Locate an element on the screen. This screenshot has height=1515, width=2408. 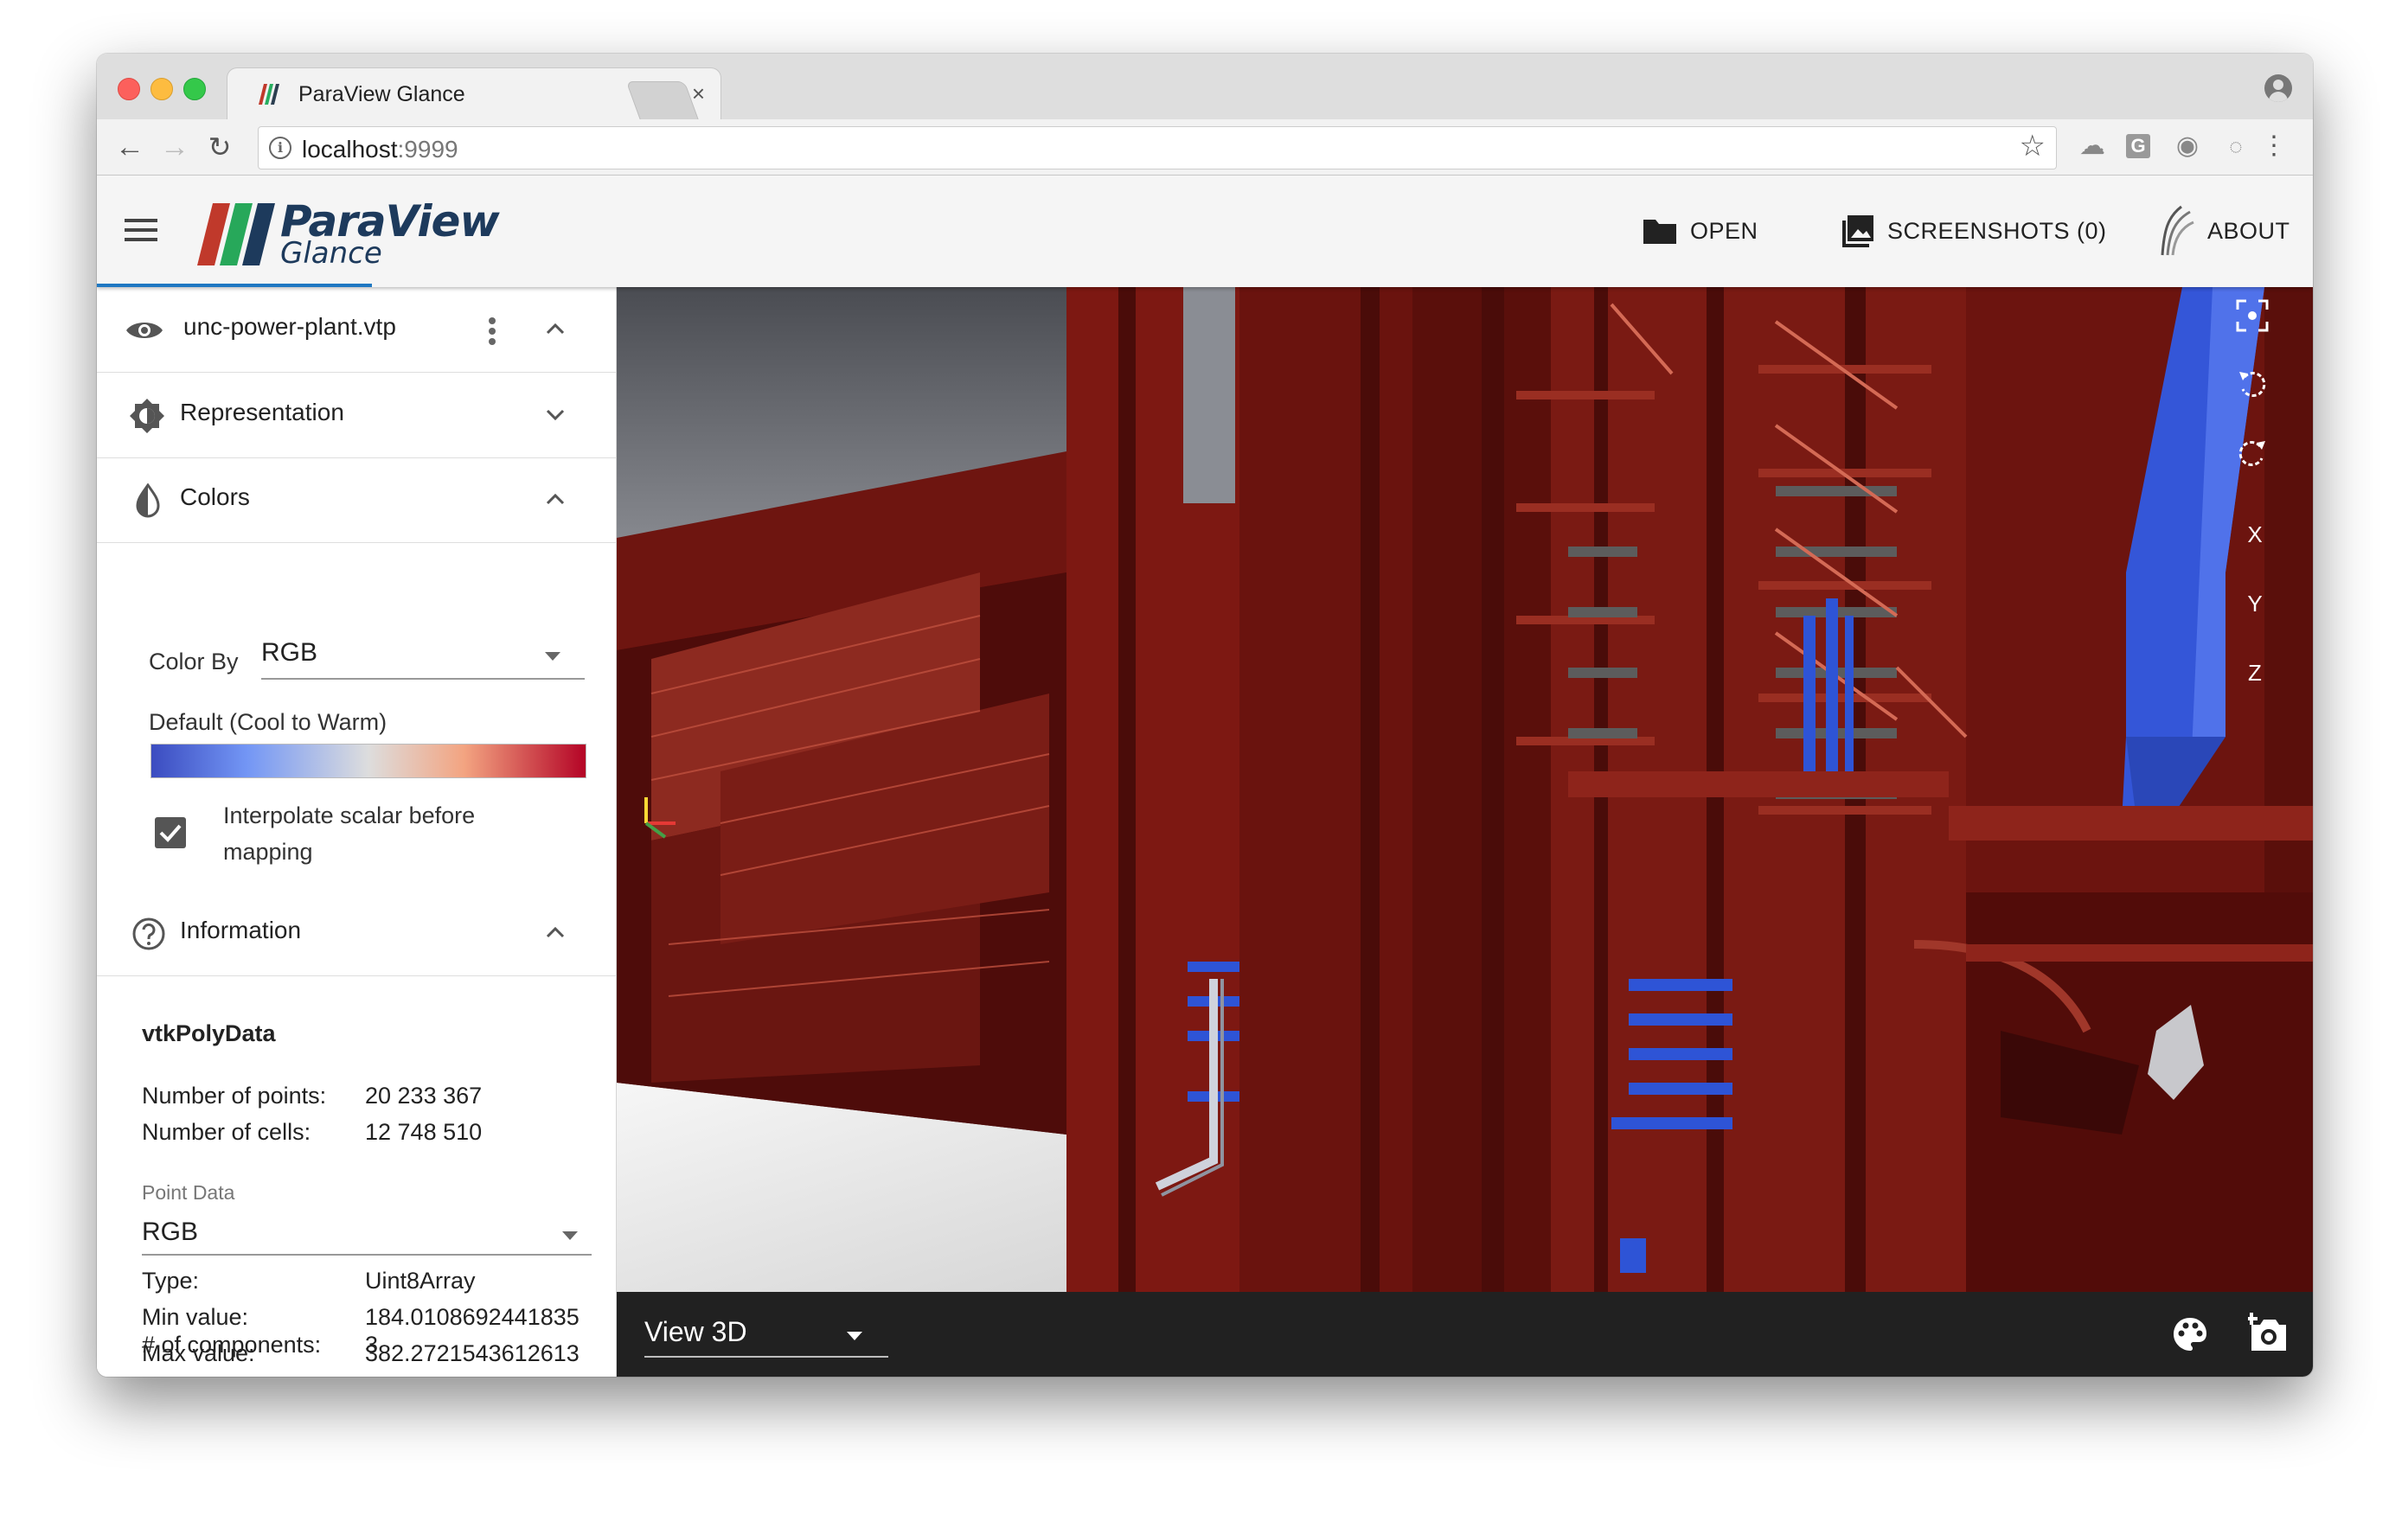
site-info-icon: i is located at coordinates (280, 148).